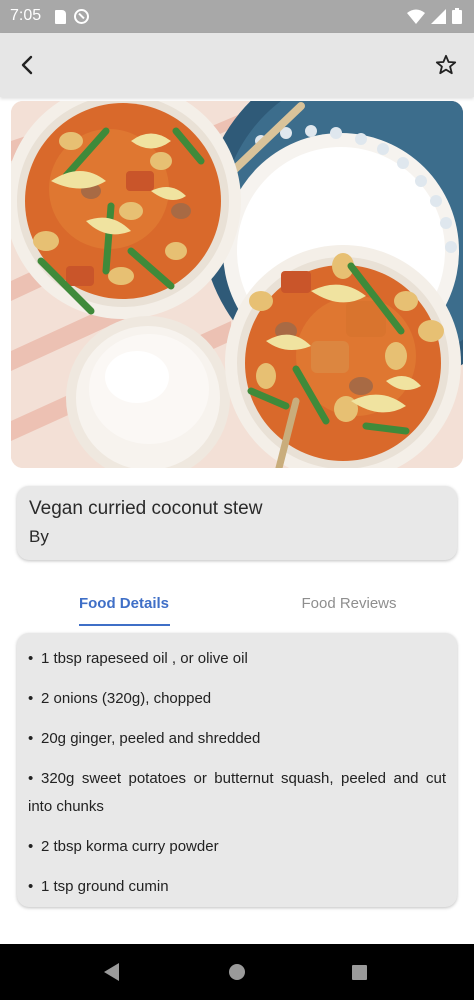  I want to click on ingredient-item: • 20g ginger, peeled and shredded, so click(237, 739).